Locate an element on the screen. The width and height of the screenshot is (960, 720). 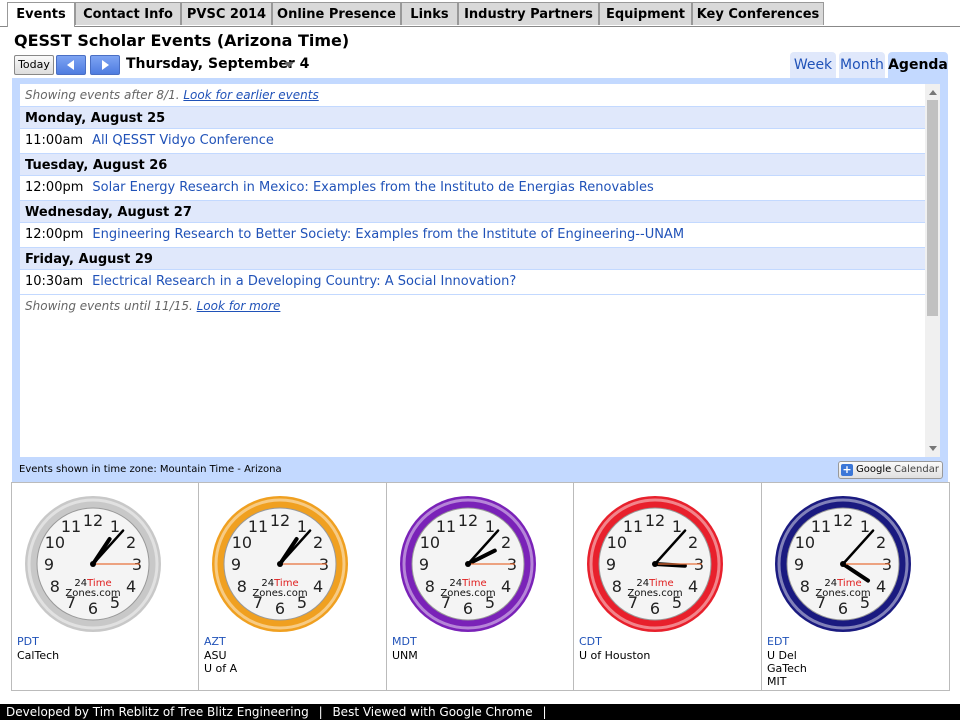
timezone-code: PDT is located at coordinates (28, 641).